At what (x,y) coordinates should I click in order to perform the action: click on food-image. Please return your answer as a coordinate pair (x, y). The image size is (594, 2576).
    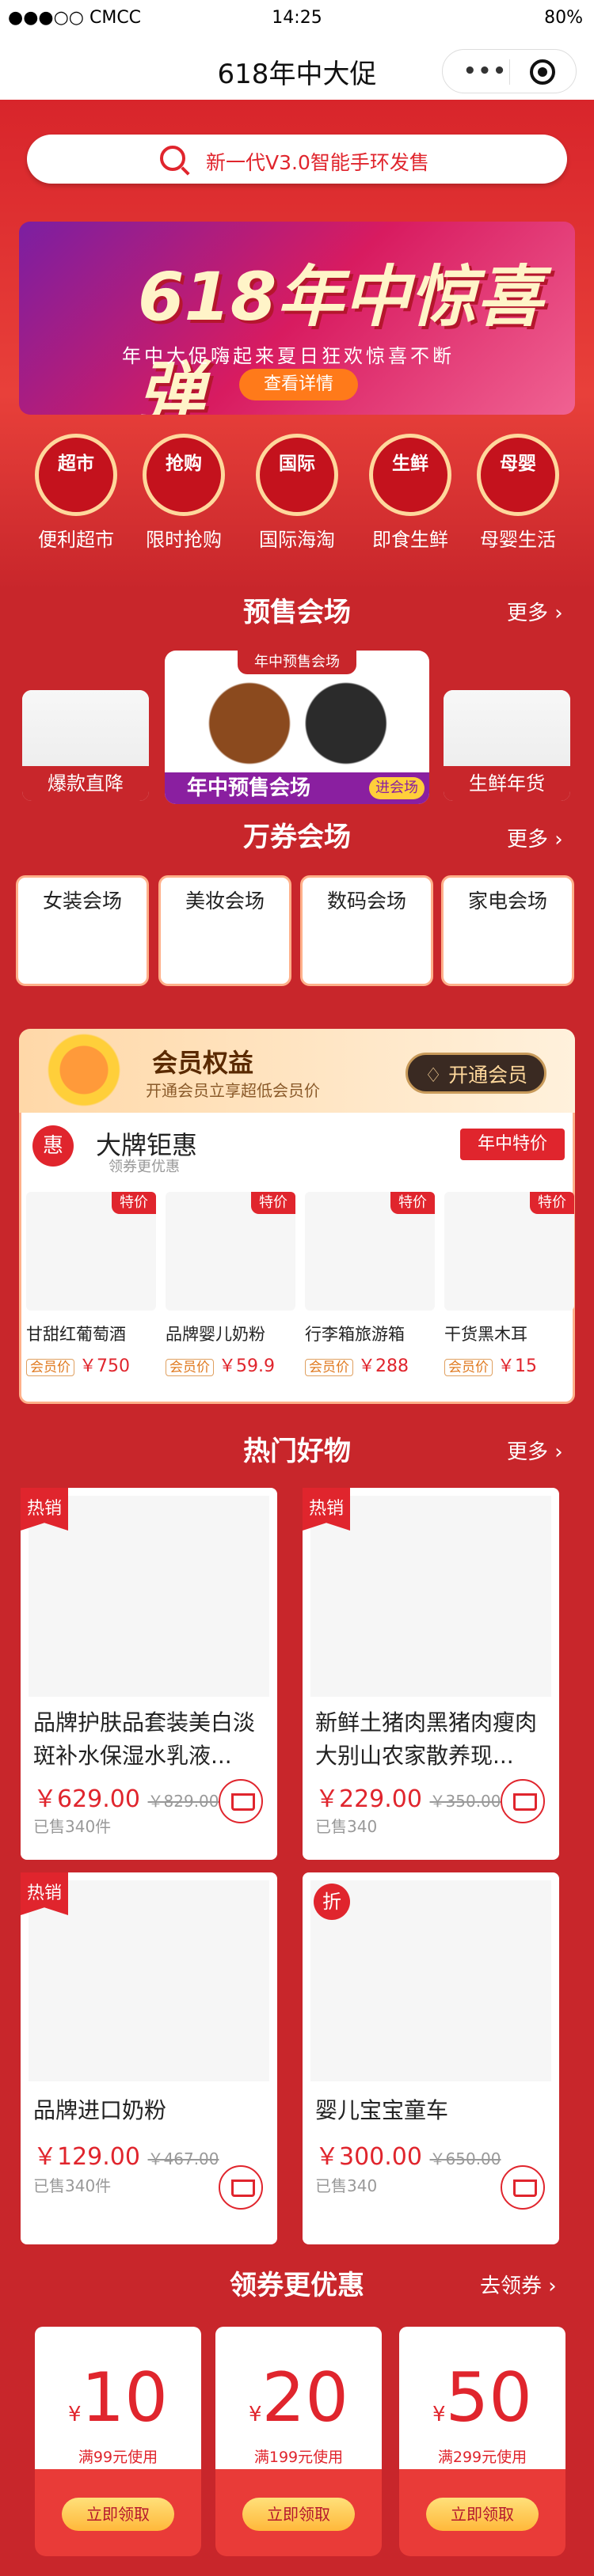
    Looking at the image, I should click on (295, 723).